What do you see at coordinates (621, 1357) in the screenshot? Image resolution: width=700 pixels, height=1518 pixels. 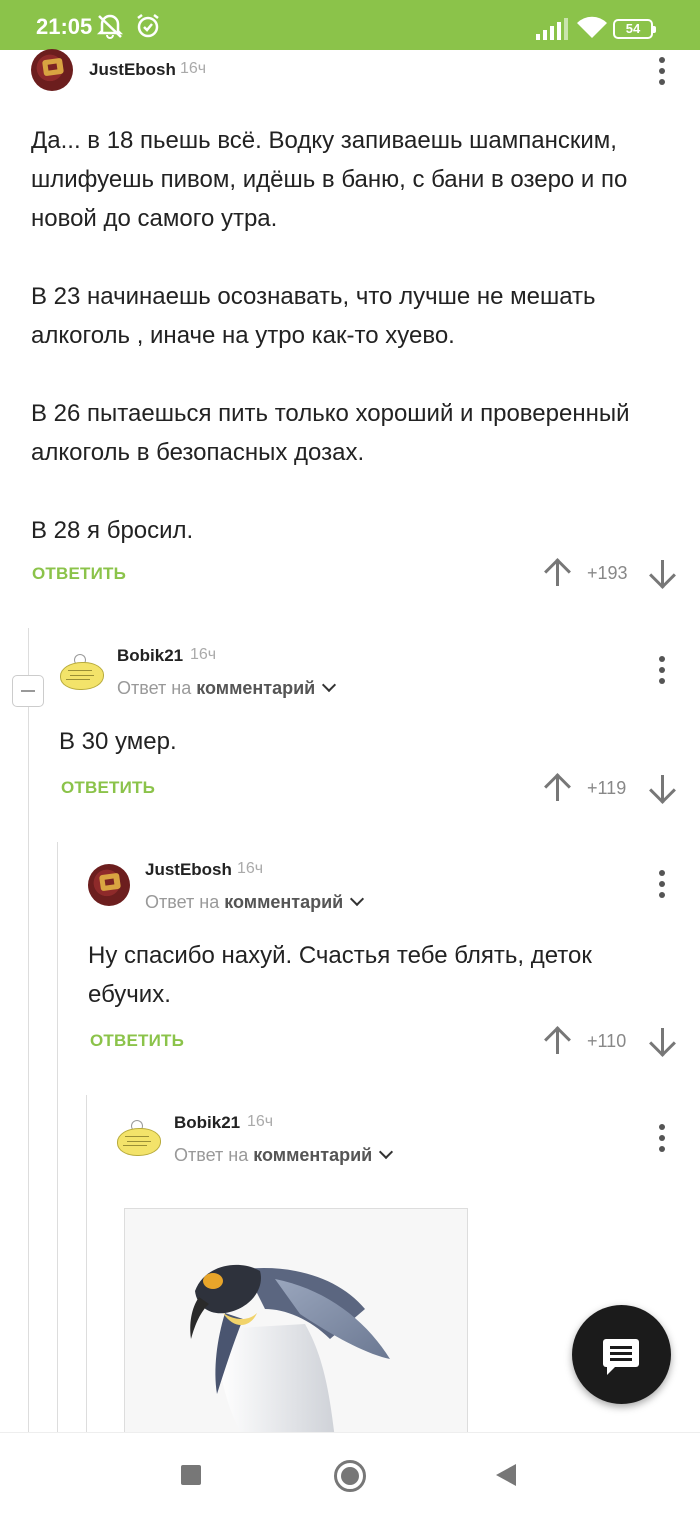 I see `message-icon` at bounding box center [621, 1357].